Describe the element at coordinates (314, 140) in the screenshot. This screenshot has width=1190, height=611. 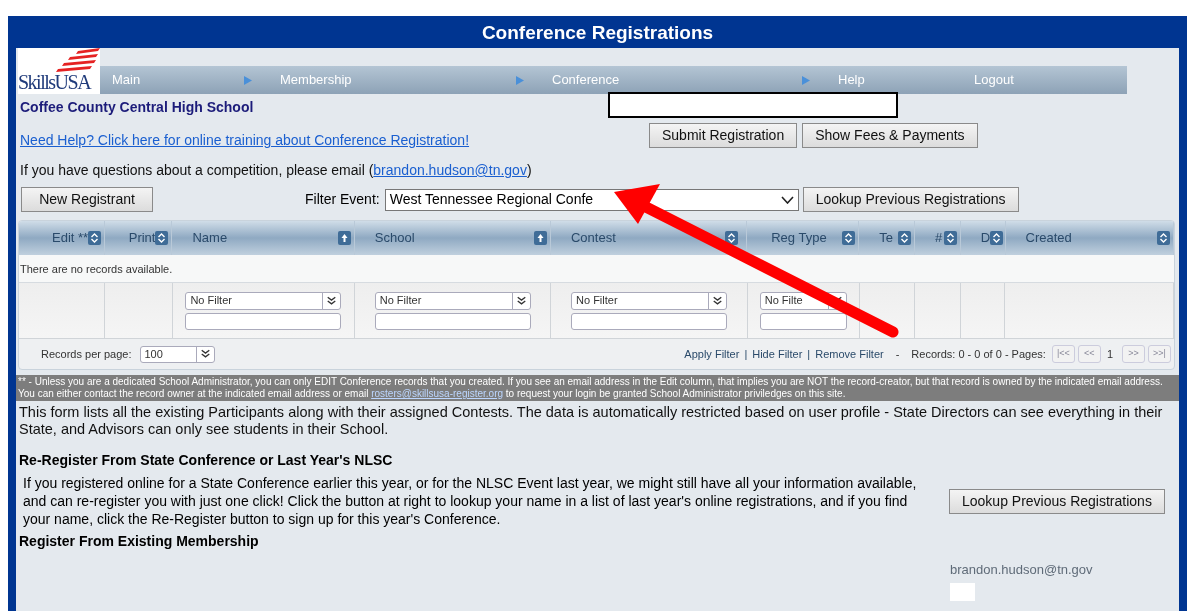
I see `help-link: Need Help? Click here for online training about Conference Registration!` at that location.